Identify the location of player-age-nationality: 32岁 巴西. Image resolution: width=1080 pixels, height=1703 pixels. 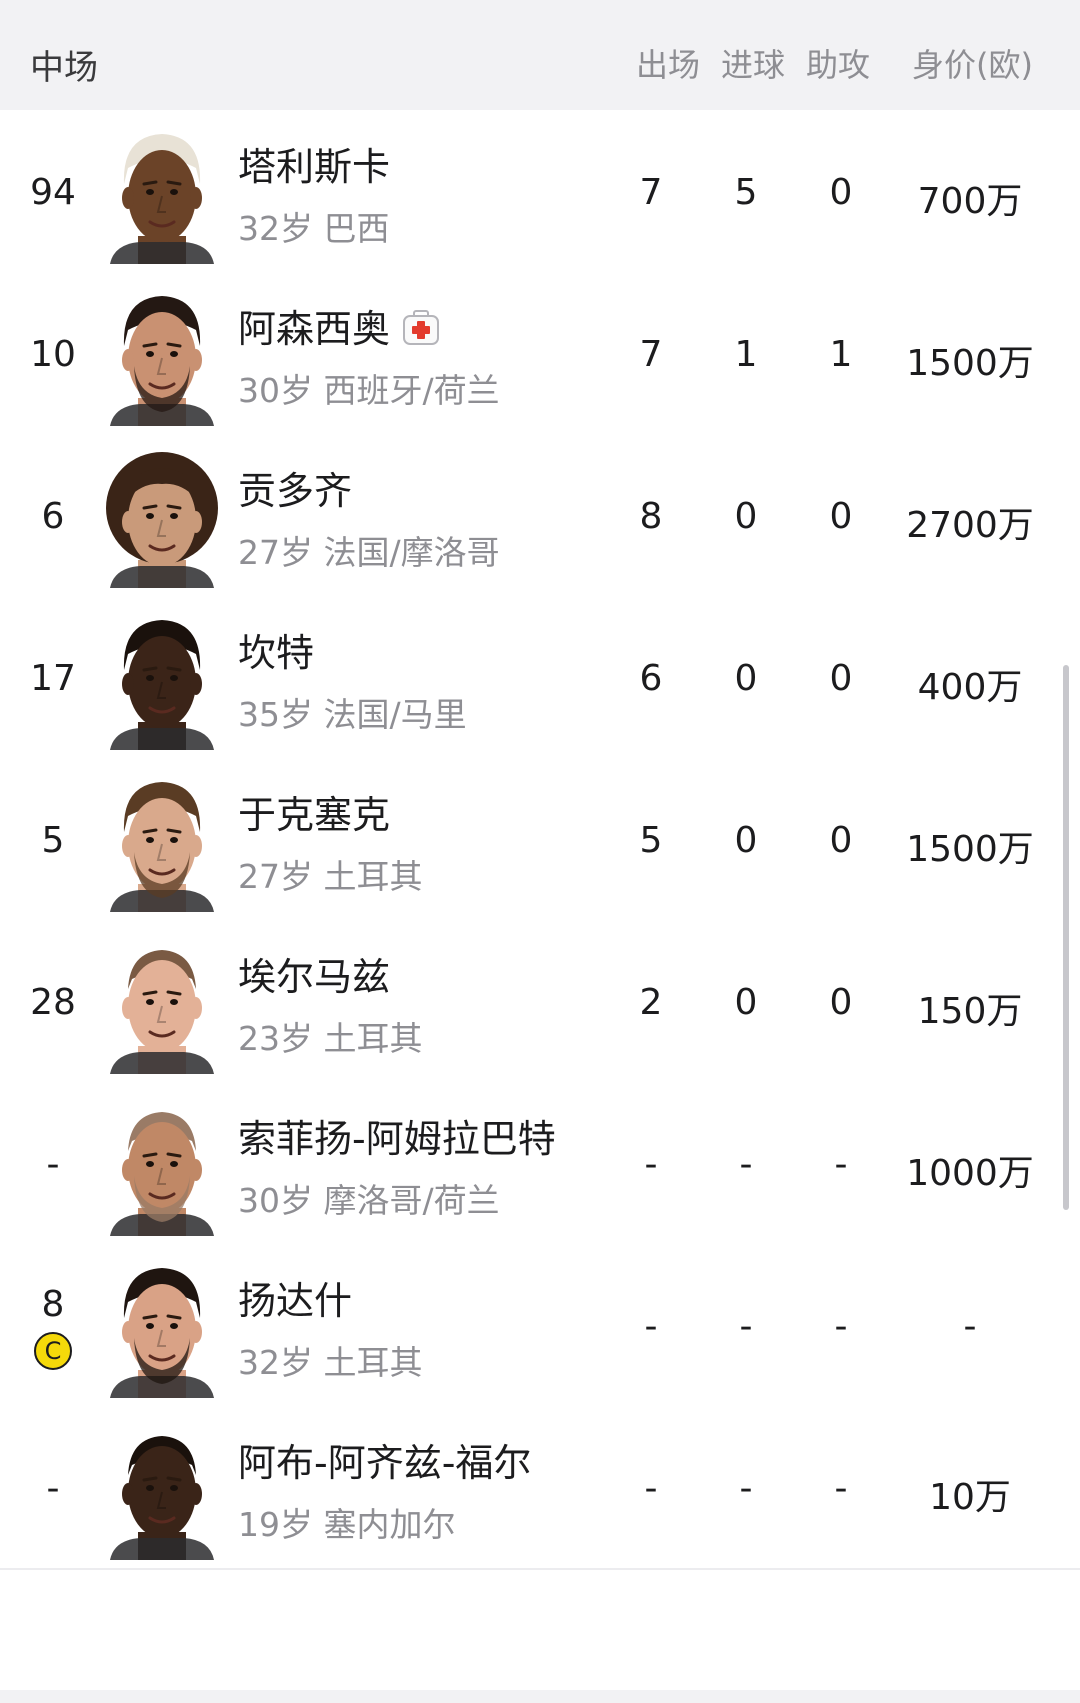
(314, 228).